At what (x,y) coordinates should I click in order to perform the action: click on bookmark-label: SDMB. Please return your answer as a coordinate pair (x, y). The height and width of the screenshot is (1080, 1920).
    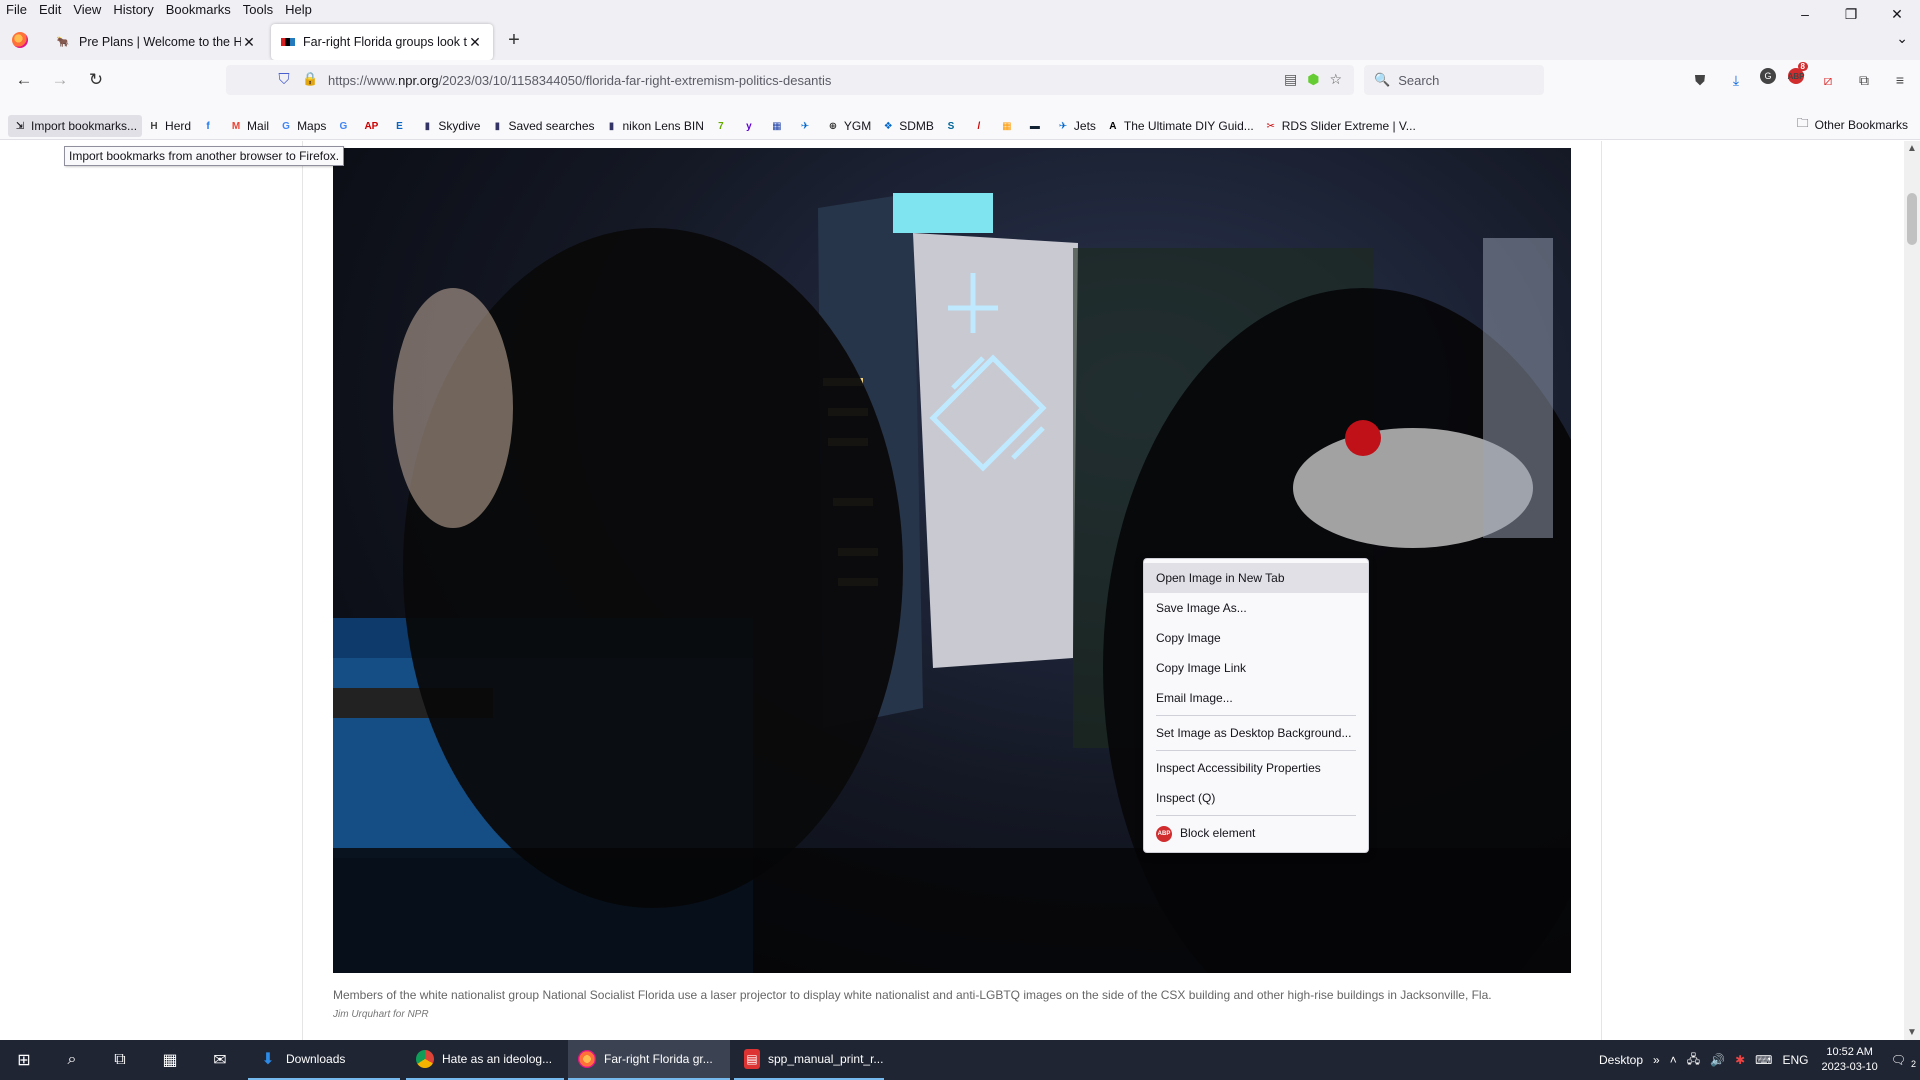
    Looking at the image, I should click on (916, 126).